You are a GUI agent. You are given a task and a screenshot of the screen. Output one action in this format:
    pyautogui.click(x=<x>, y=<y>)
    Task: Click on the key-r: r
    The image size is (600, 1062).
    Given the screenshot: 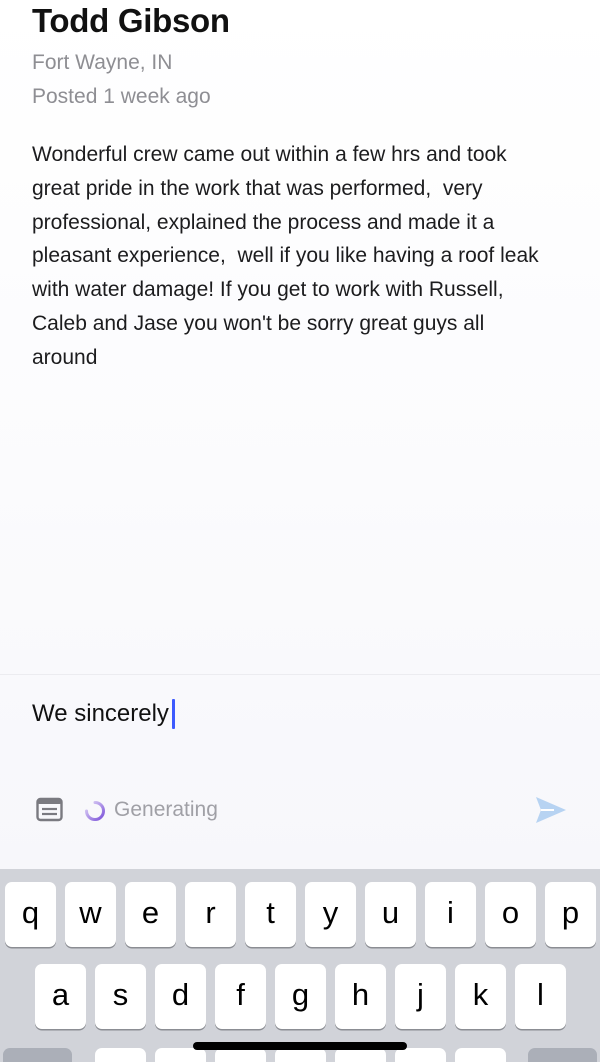 What is the action you would take?
    pyautogui.click(x=210, y=914)
    